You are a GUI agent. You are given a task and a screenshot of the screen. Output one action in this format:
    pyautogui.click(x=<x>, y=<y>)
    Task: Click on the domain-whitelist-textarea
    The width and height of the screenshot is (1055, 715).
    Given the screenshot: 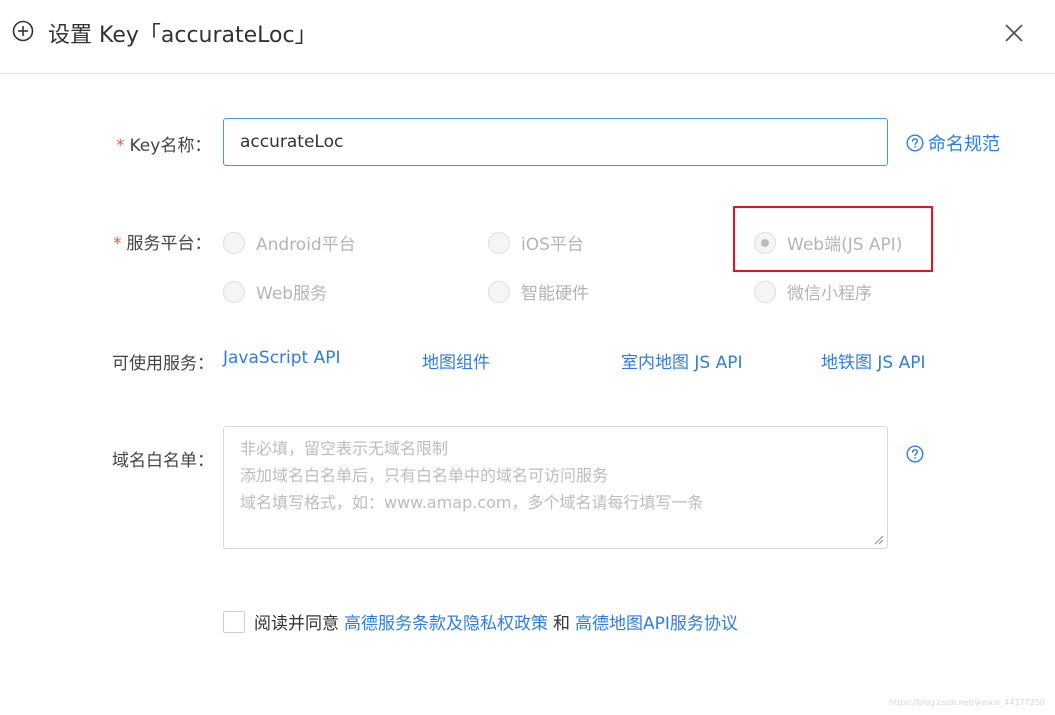 What is the action you would take?
    pyautogui.click(x=555, y=487)
    